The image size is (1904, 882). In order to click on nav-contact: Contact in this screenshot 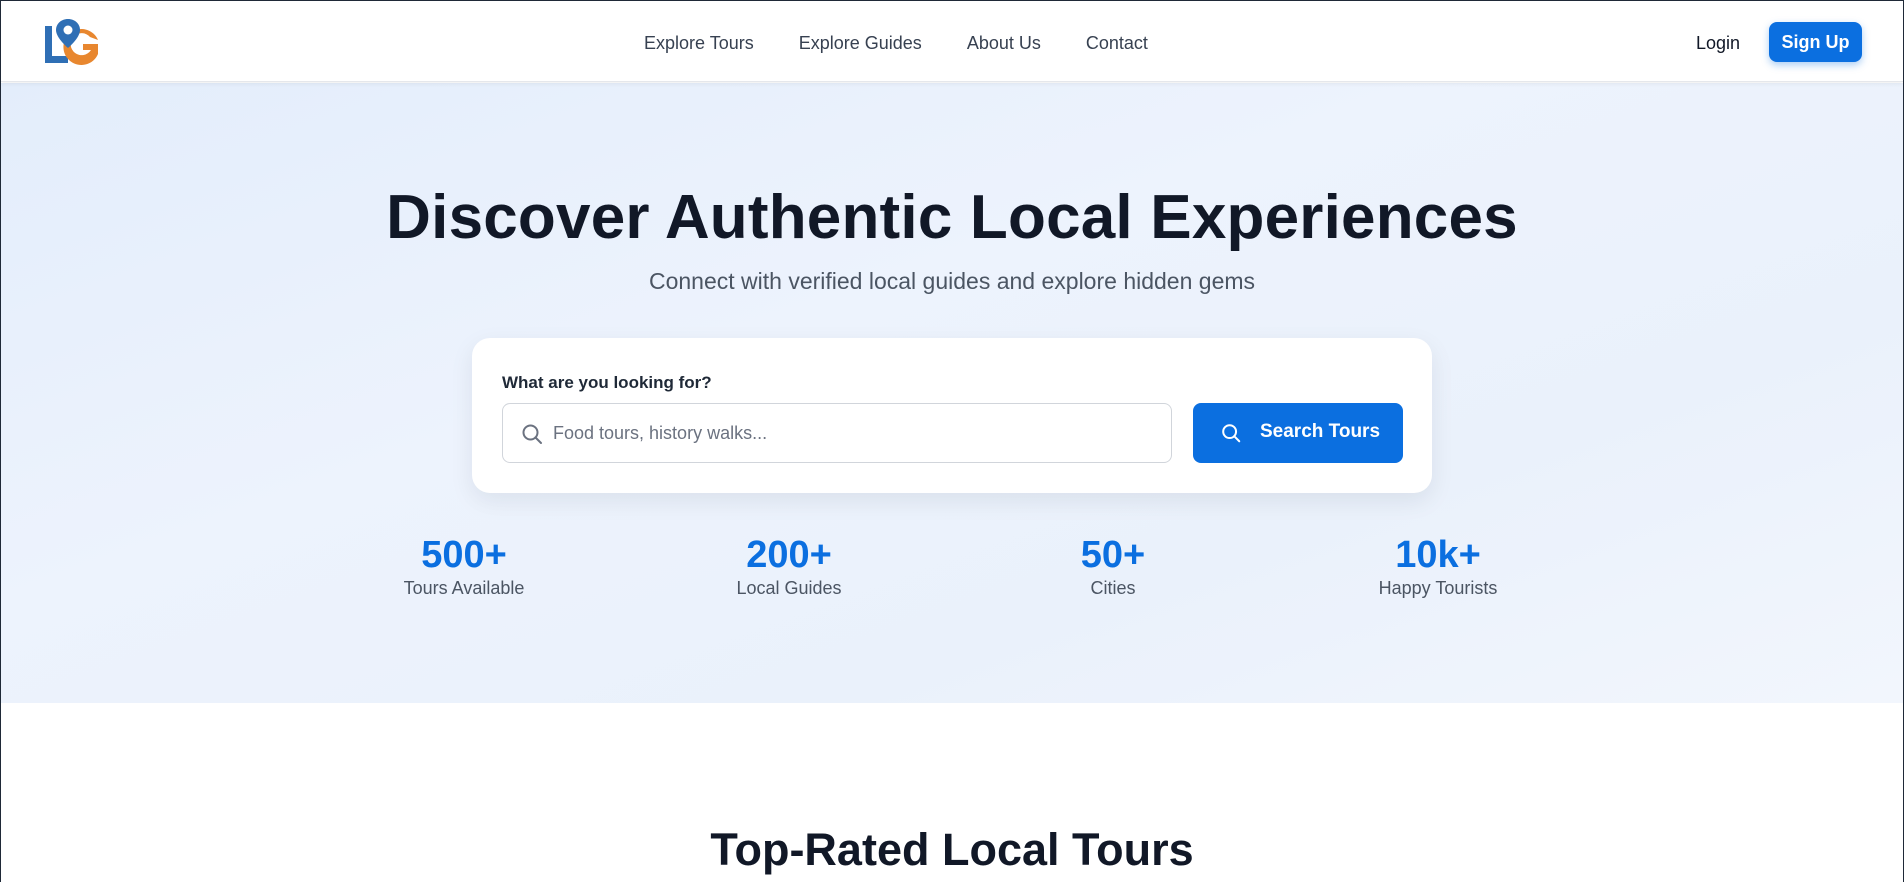, I will do `click(1117, 43)`.